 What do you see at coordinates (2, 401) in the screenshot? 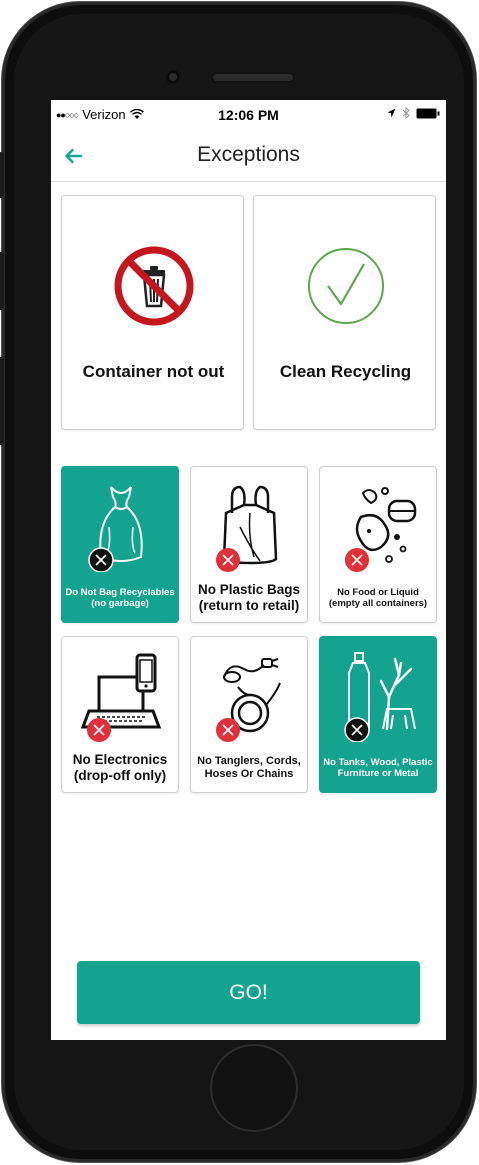
I see `volume-down-button` at bounding box center [2, 401].